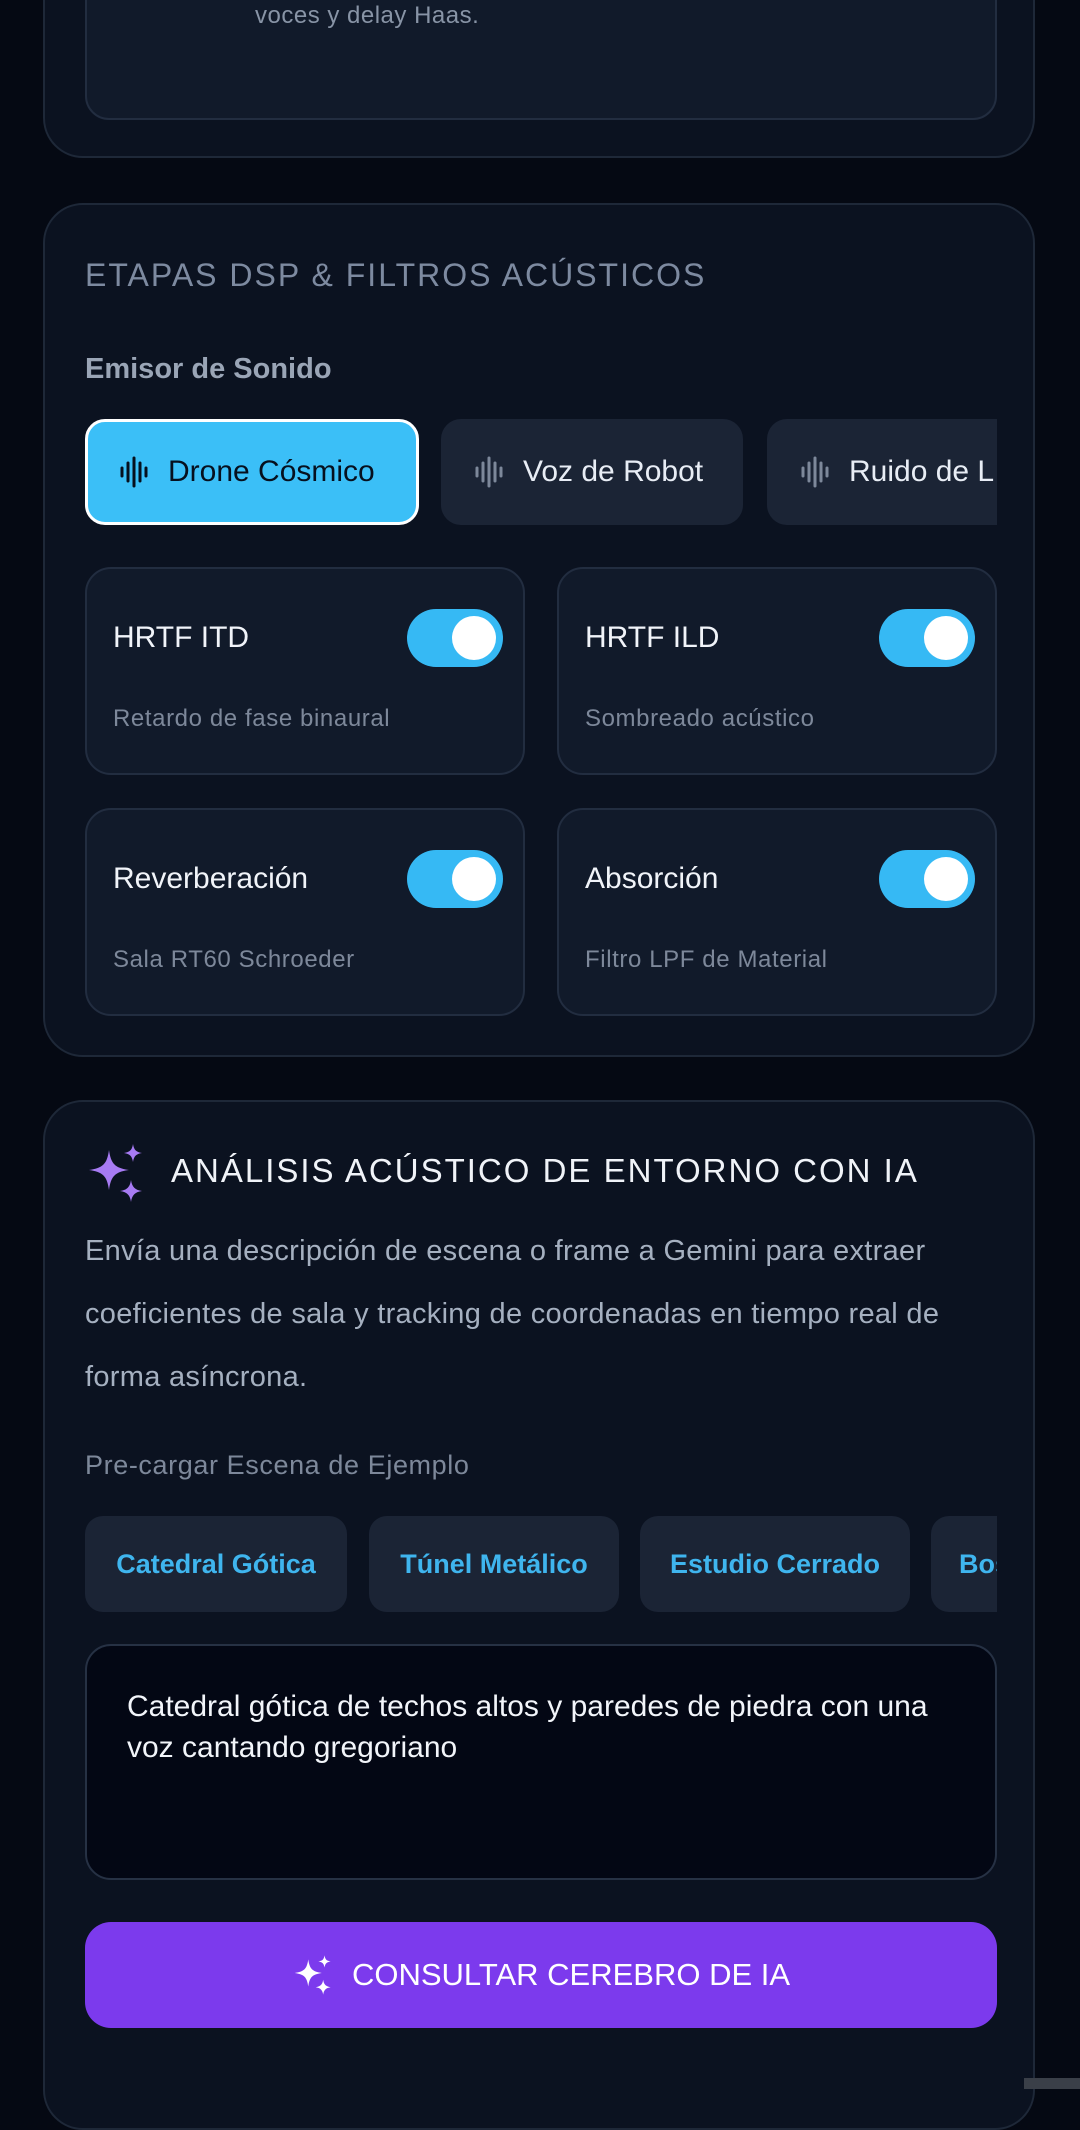 The image size is (1080, 2130). What do you see at coordinates (305, 912) in the screenshot?
I see `toggle-card-reverb: Reverberación Sala RT60 Schroeder` at bounding box center [305, 912].